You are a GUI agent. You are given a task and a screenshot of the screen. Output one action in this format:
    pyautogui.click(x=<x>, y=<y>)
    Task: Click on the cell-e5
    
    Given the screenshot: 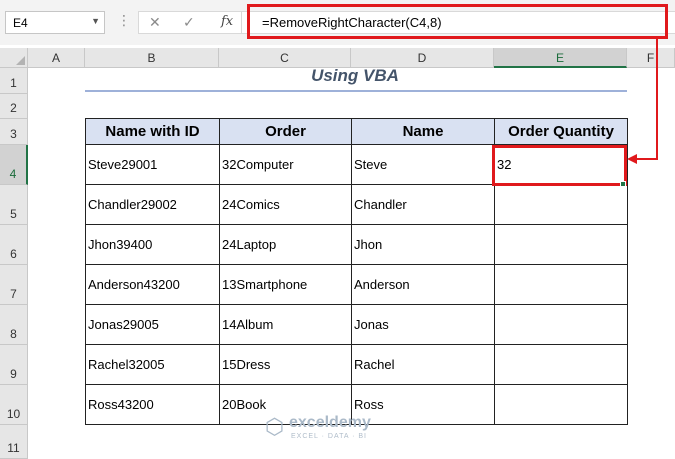 What is the action you would take?
    pyautogui.click(x=561, y=204)
    